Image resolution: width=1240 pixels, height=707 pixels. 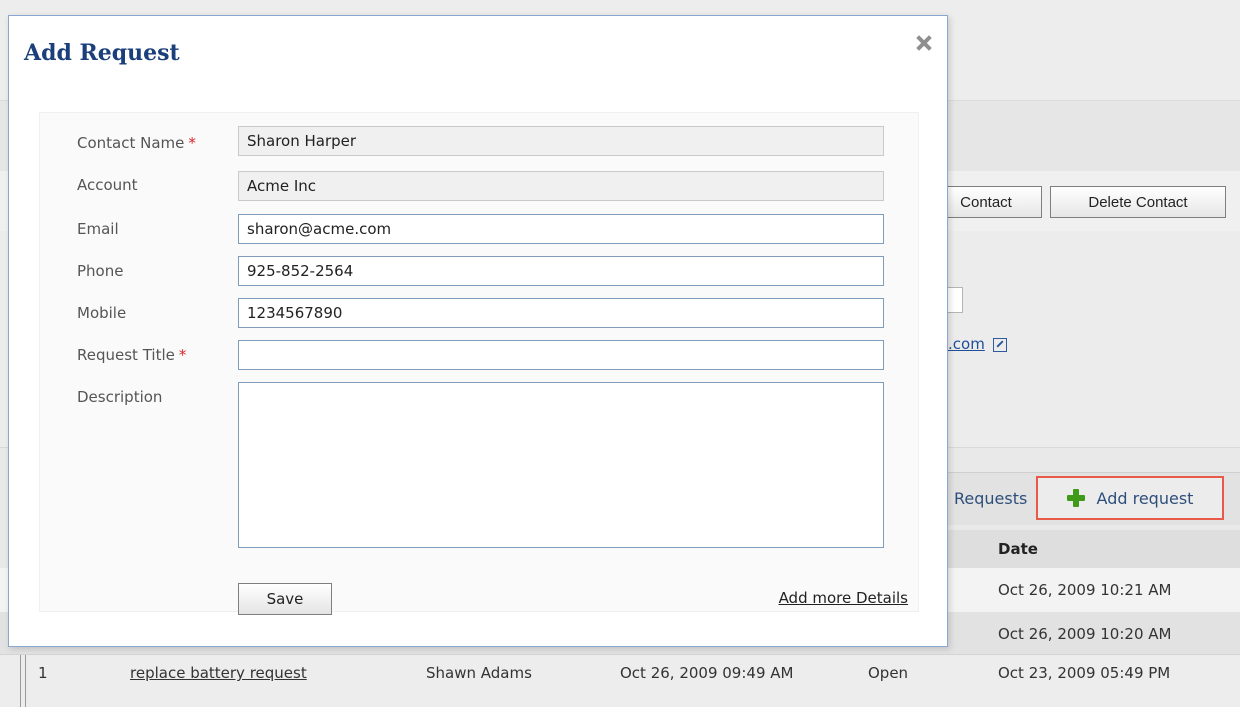 I want to click on row-status: Open, so click(x=888, y=673).